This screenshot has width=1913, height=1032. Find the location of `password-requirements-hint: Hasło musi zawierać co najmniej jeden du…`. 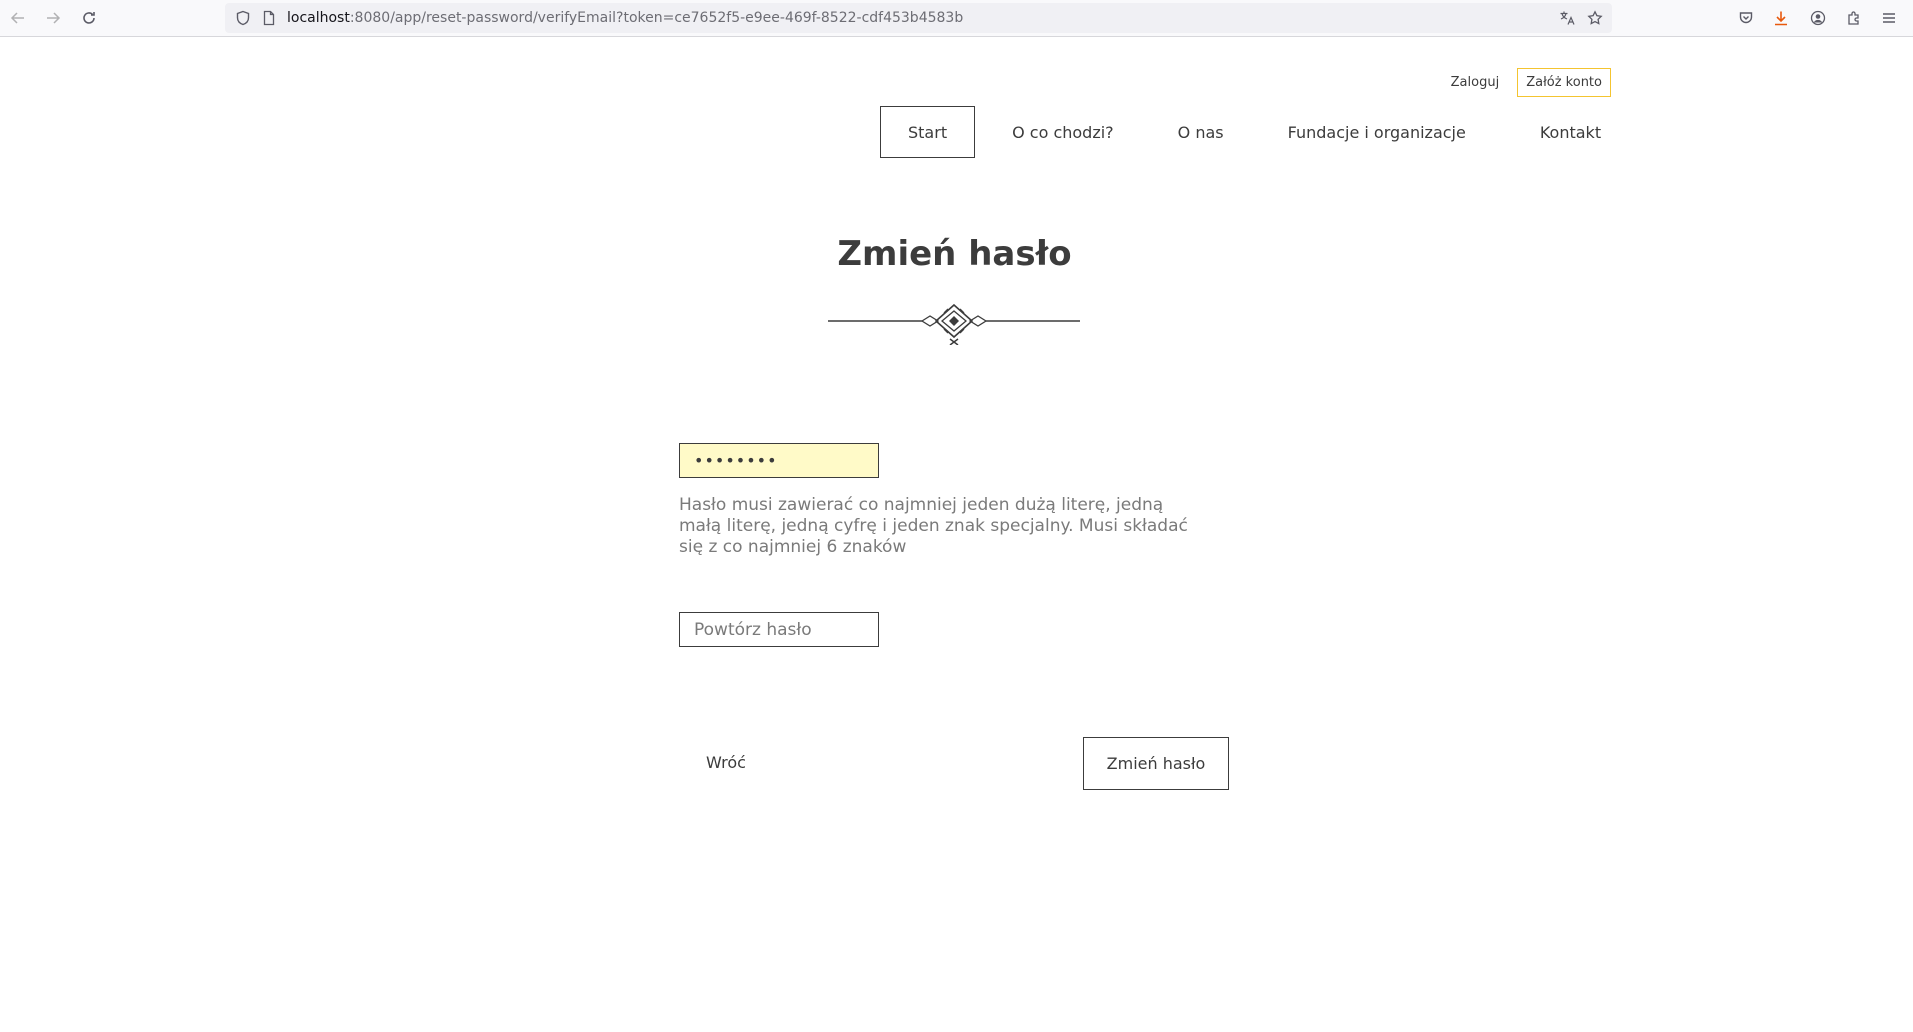

password-requirements-hint: Hasło musi zawierać co najmniej jeden du… is located at coordinates (933, 526).